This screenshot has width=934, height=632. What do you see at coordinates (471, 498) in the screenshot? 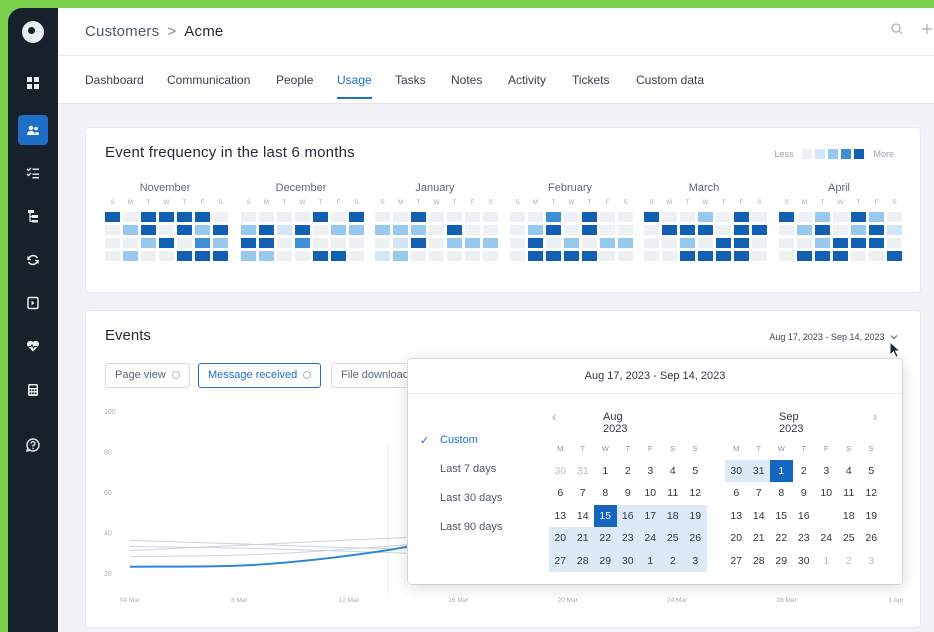
I see `preset-last-30-days: Last 30 days` at bounding box center [471, 498].